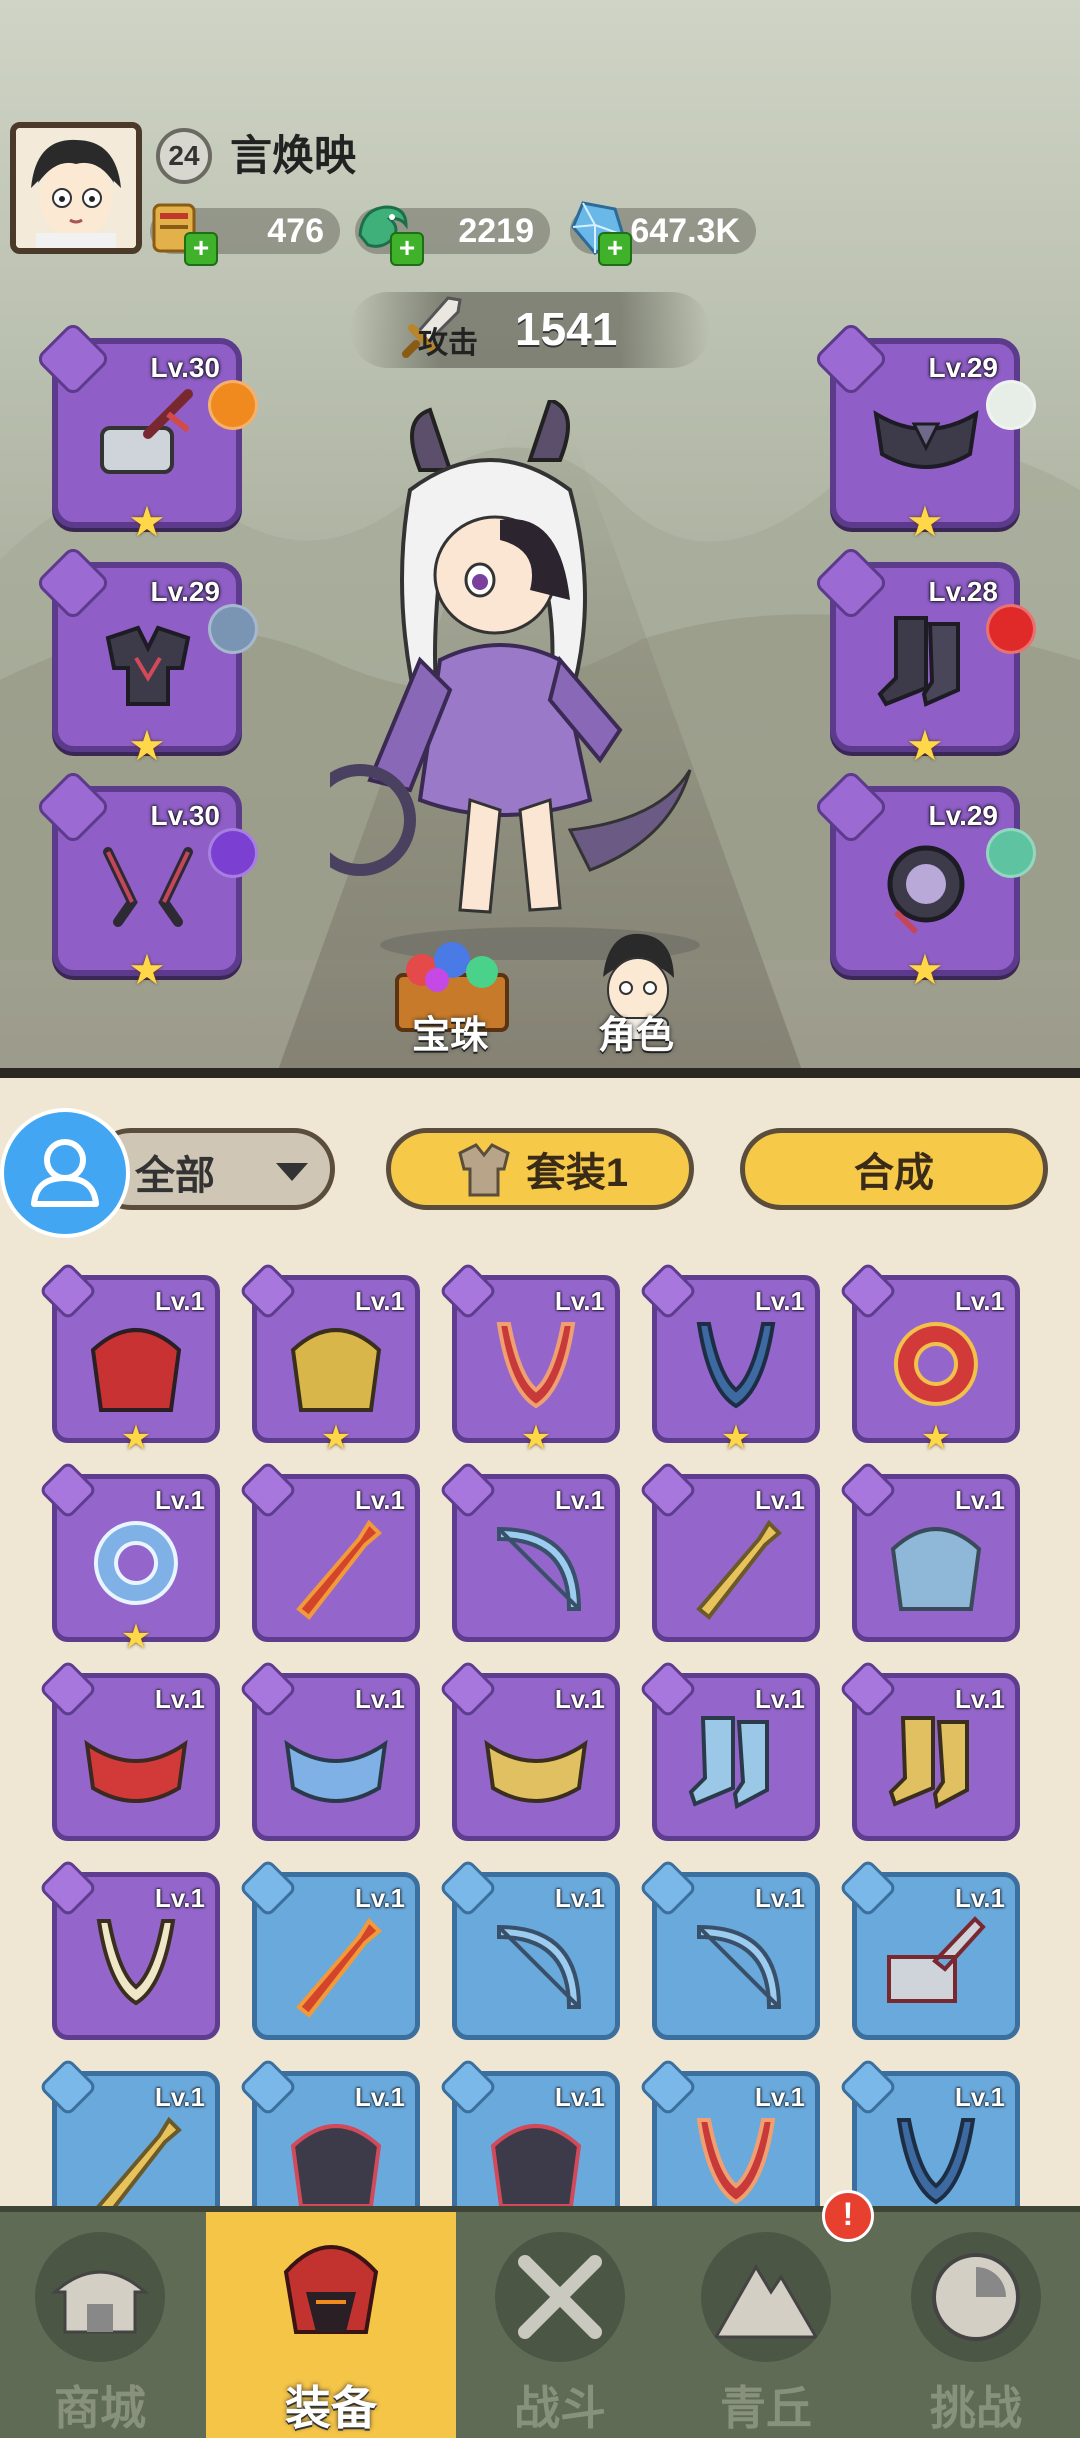 The height and width of the screenshot is (2438, 1080). Describe the element at coordinates (935, 1364) in the screenshot. I see `ring-red-icon` at that location.